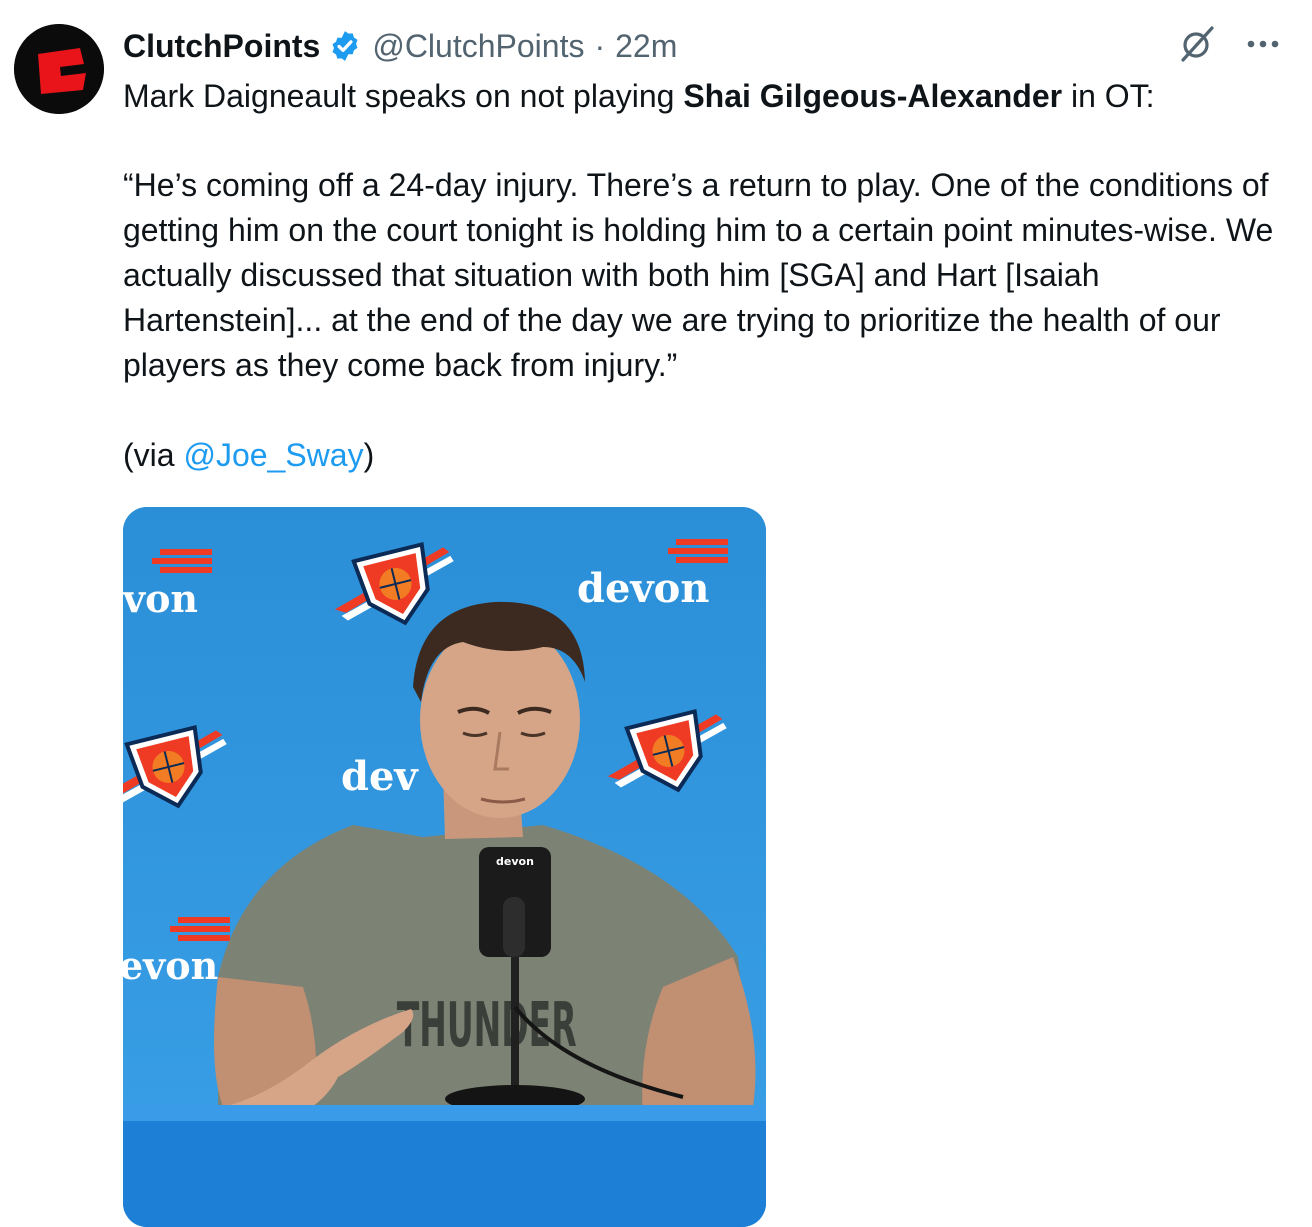 The width and height of the screenshot is (1312, 1227). What do you see at coordinates (160, 598) in the screenshot?
I see `backdrop-word: von` at bounding box center [160, 598].